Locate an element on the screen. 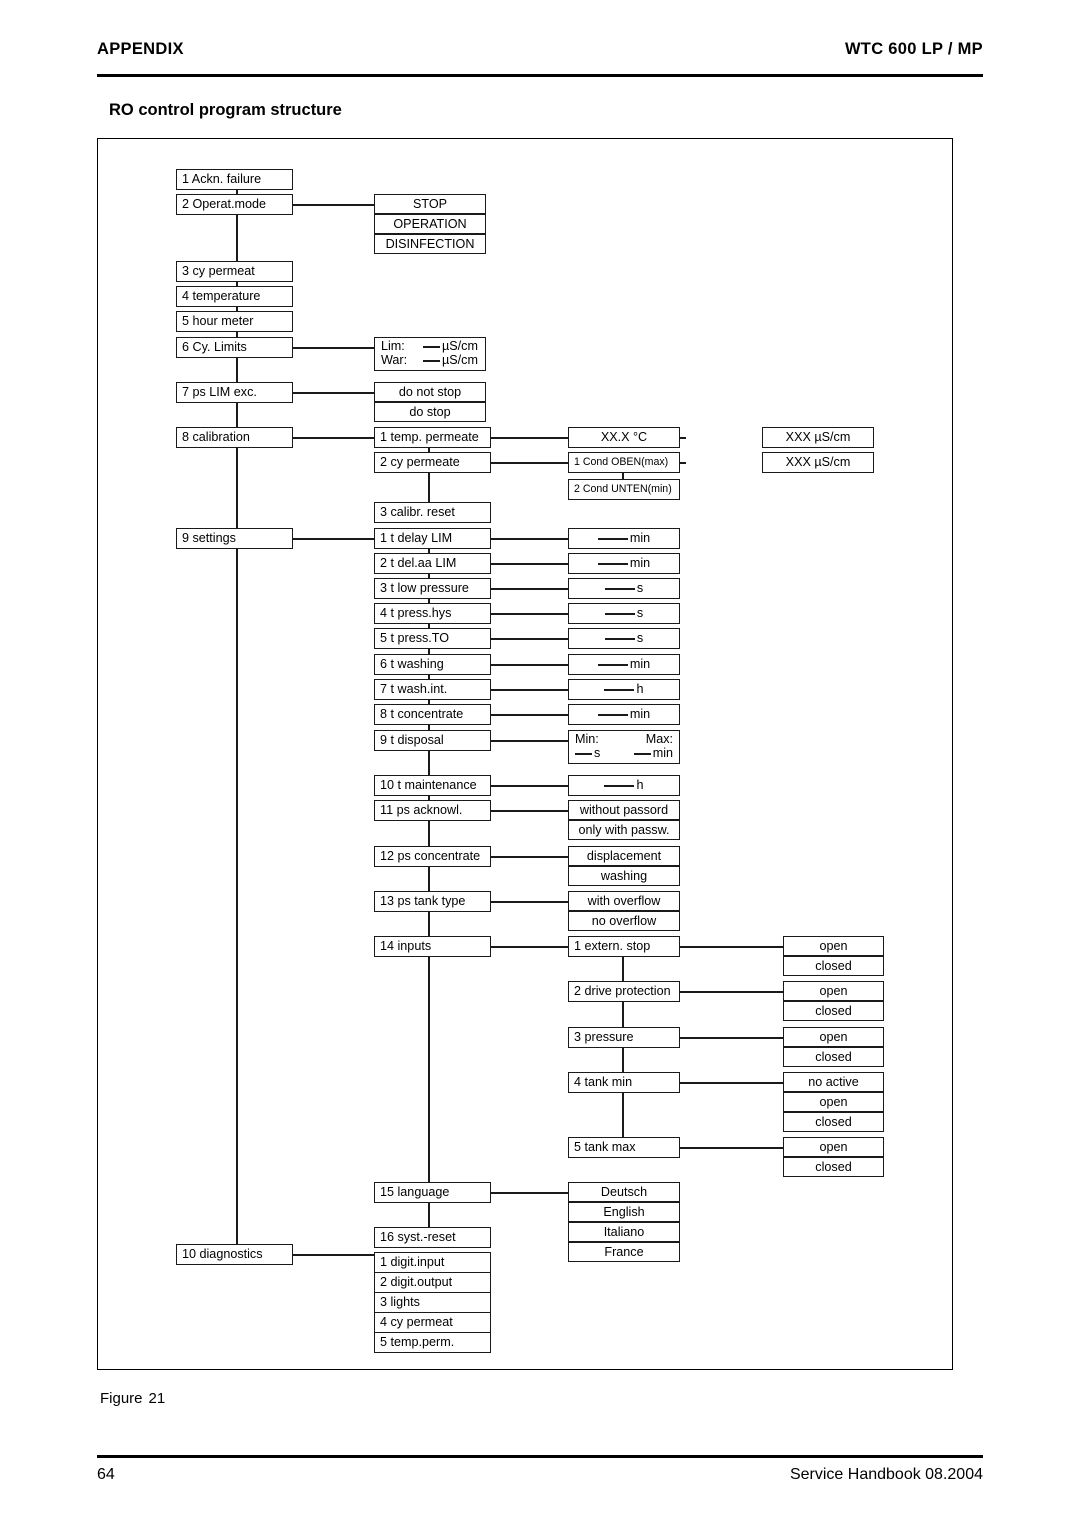 The height and width of the screenshot is (1528, 1080). node-label: 4 t press.hys is located at coordinates (416, 613).